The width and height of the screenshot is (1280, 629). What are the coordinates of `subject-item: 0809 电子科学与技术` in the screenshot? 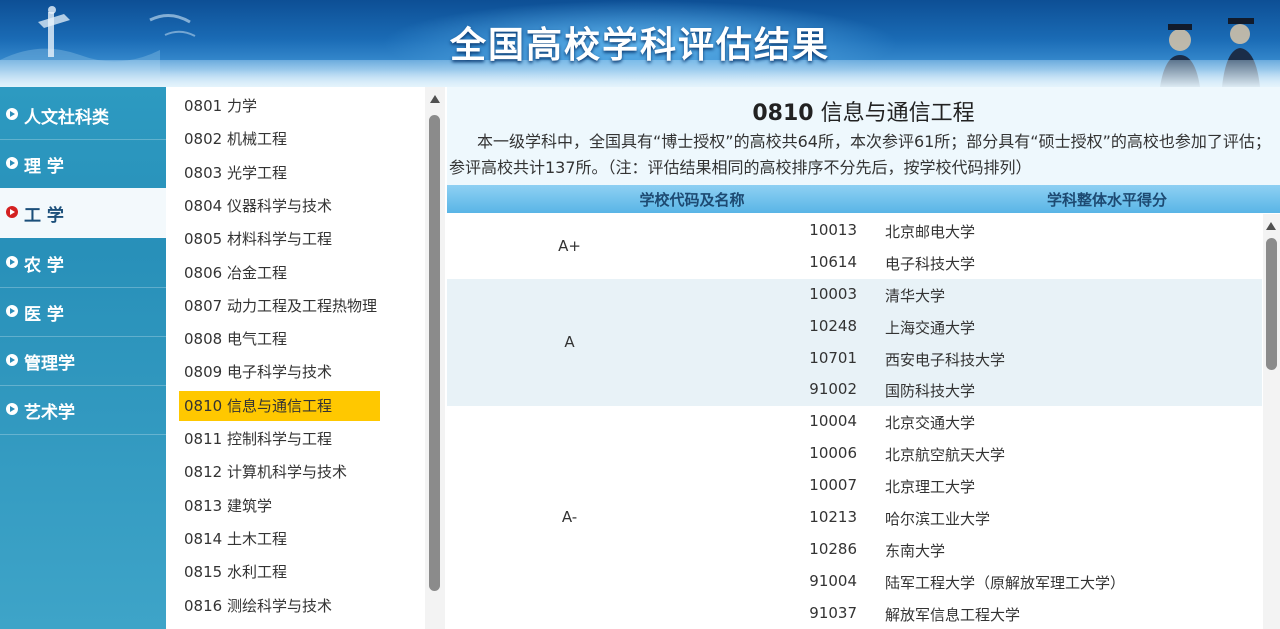 It's located at (302, 372).